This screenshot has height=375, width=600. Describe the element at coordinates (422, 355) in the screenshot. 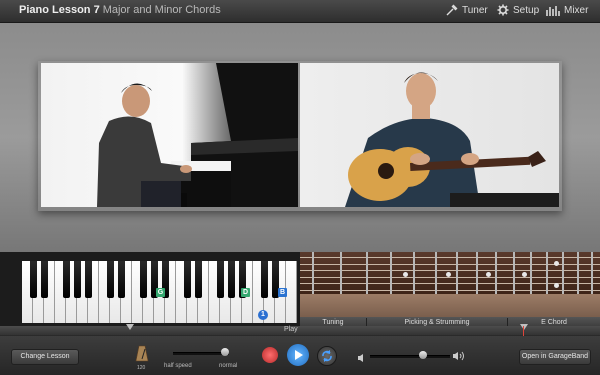

I see `volume-slider-knob` at that location.